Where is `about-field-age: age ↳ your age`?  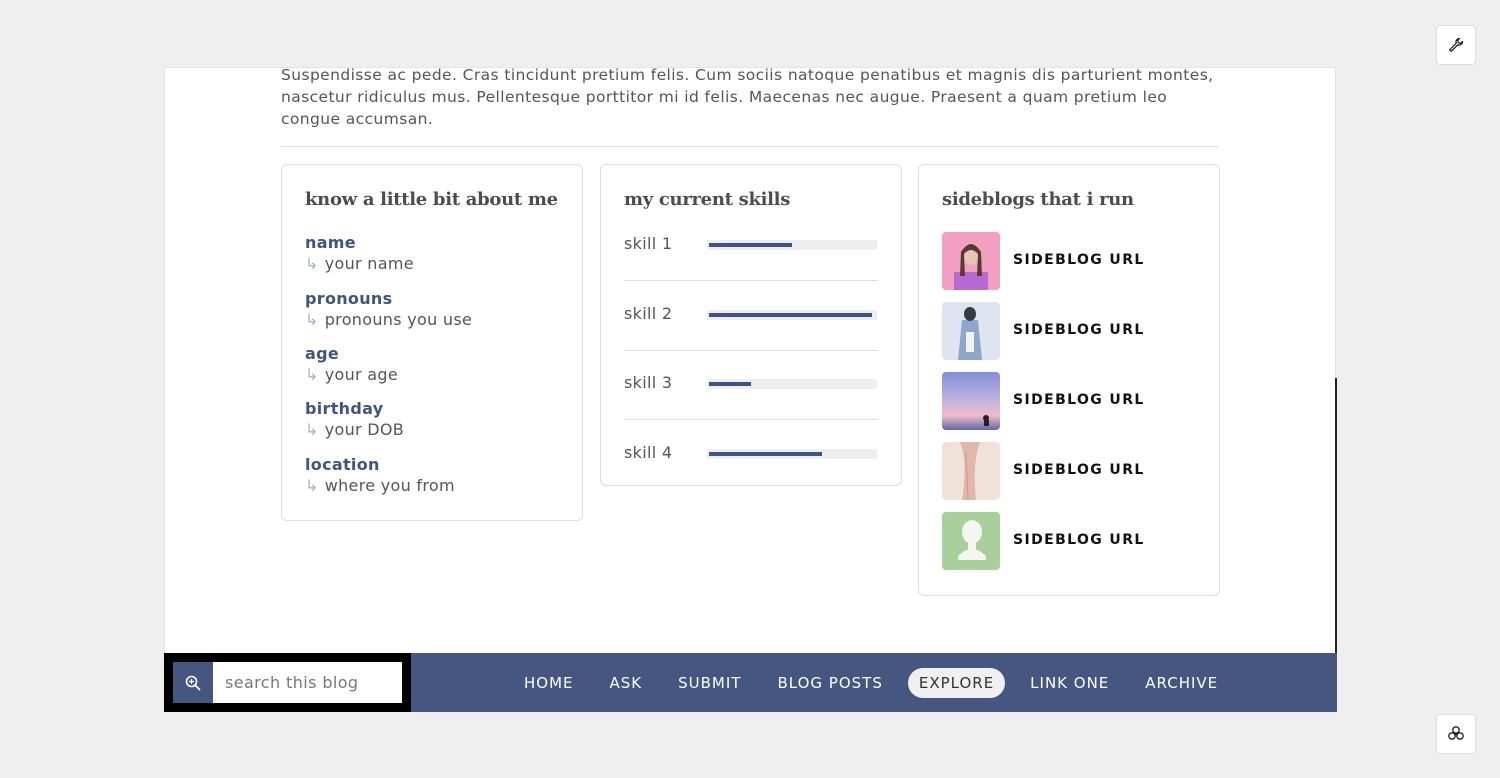
about-field-age: age ↳ your age is located at coordinates (351, 364).